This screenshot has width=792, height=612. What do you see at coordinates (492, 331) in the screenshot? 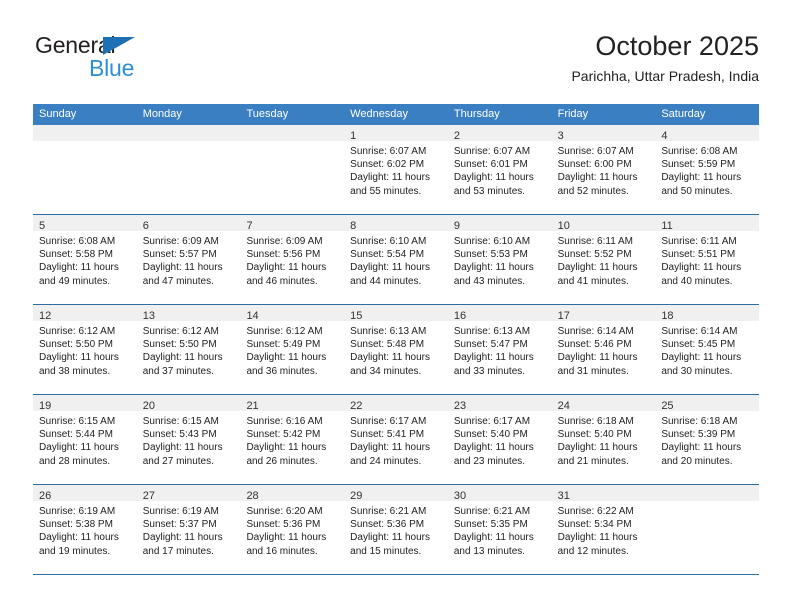
I see `day-detail-line: Sunrise: 6:13 AM` at bounding box center [492, 331].